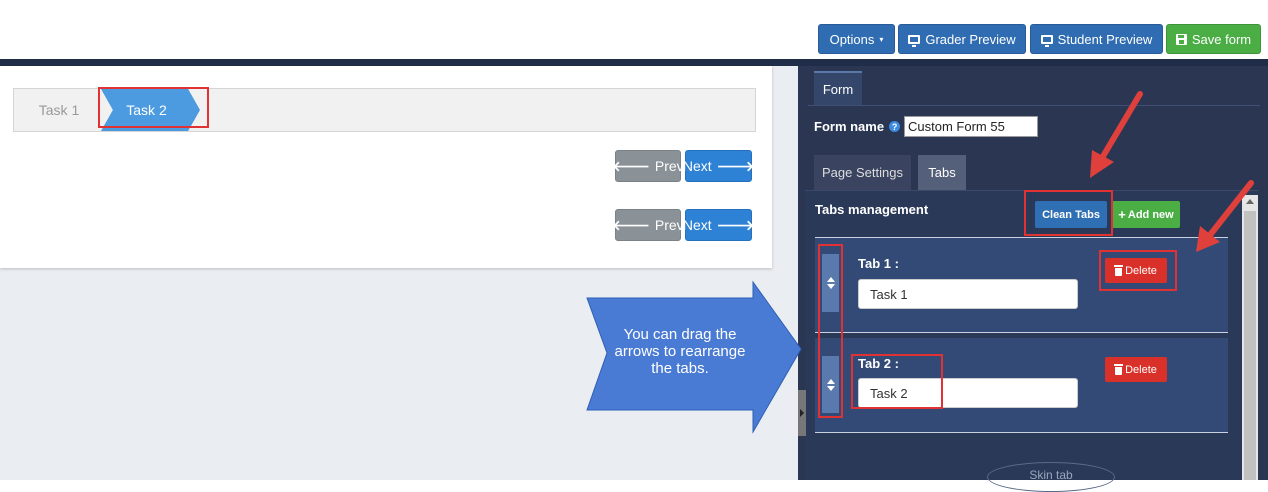  What do you see at coordinates (1150, 214) in the screenshot?
I see `add-new-label: Add new` at bounding box center [1150, 214].